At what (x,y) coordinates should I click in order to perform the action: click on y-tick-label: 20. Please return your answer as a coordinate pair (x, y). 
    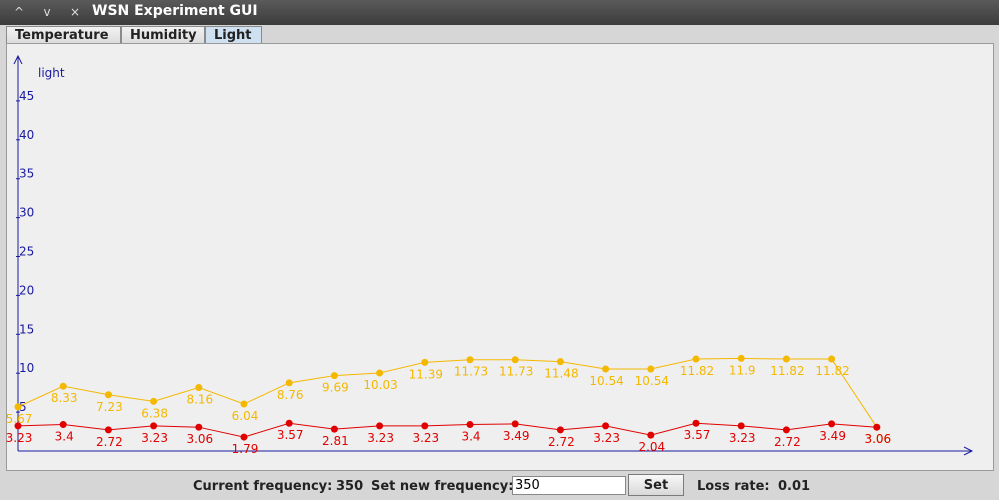
    Looking at the image, I should click on (26, 290).